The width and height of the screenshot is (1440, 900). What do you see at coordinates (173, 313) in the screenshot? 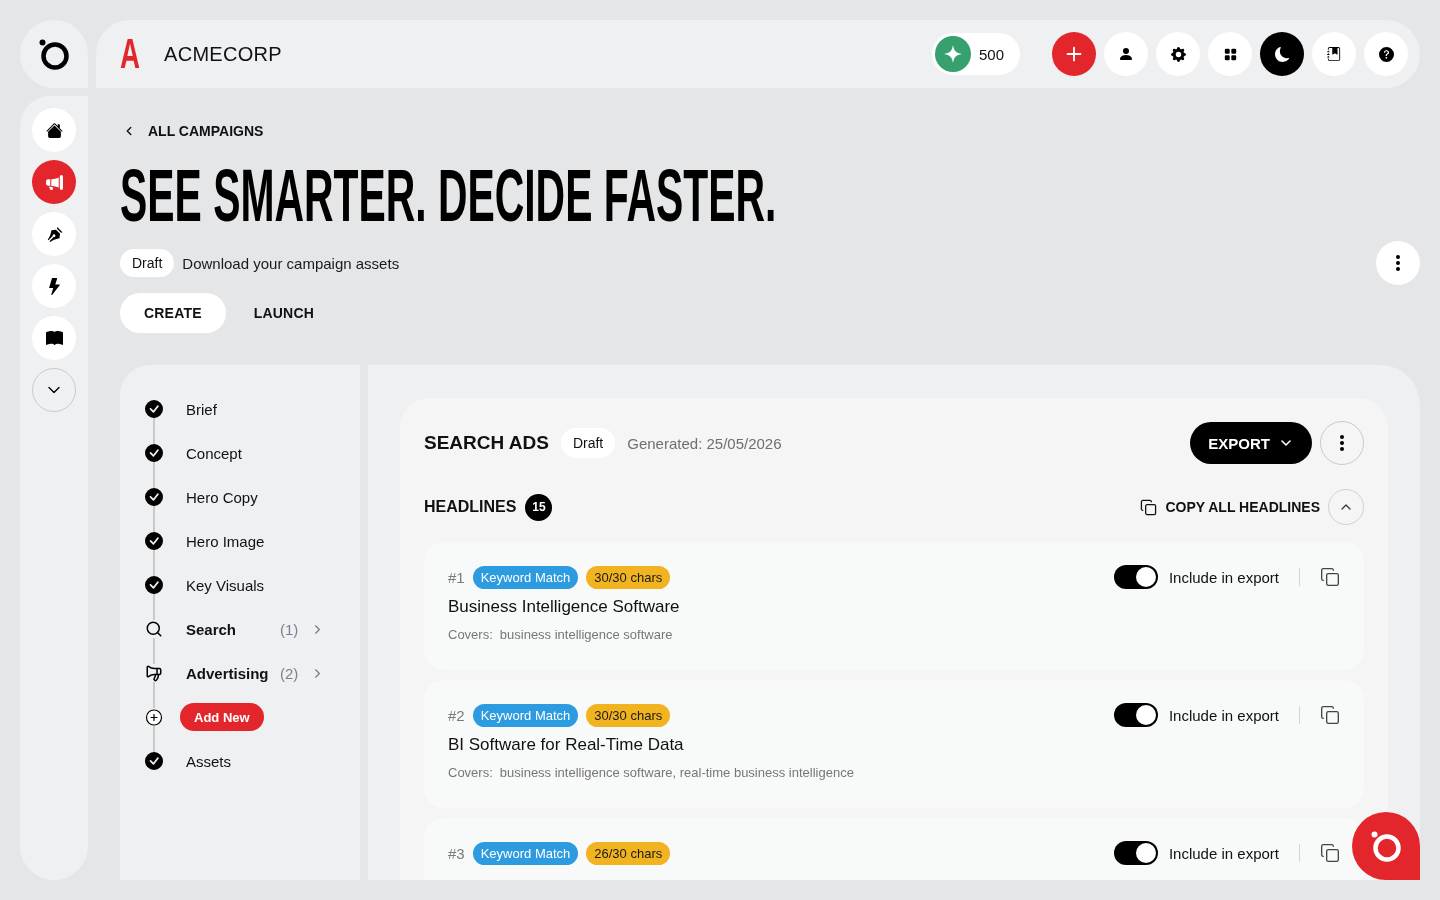
I see `tab: CREATE` at bounding box center [173, 313].